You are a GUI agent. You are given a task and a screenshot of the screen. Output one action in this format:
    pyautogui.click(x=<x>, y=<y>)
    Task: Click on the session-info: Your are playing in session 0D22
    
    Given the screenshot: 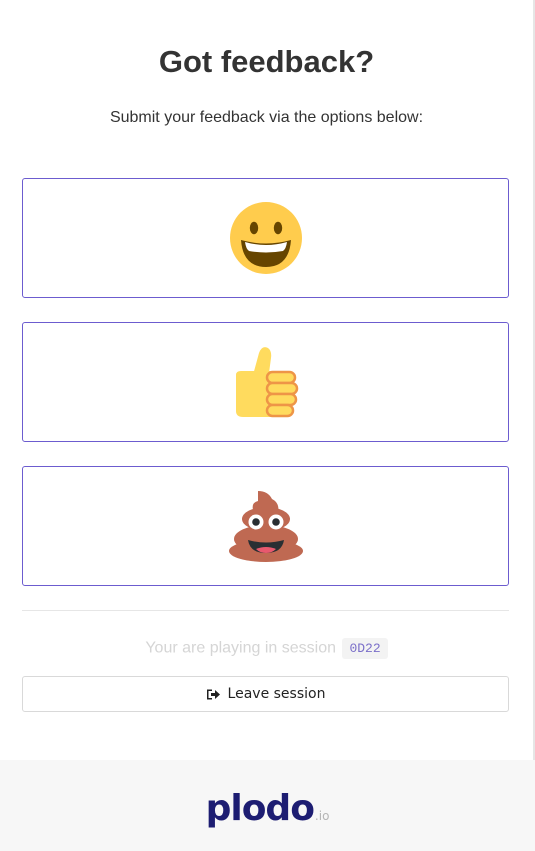 What is the action you would take?
    pyautogui.click(x=266, y=648)
    